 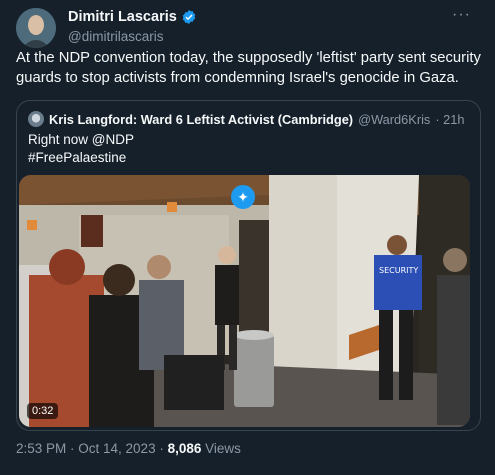 What do you see at coordinates (243, 197) in the screenshot?
I see `grok-icon: ✦` at bounding box center [243, 197].